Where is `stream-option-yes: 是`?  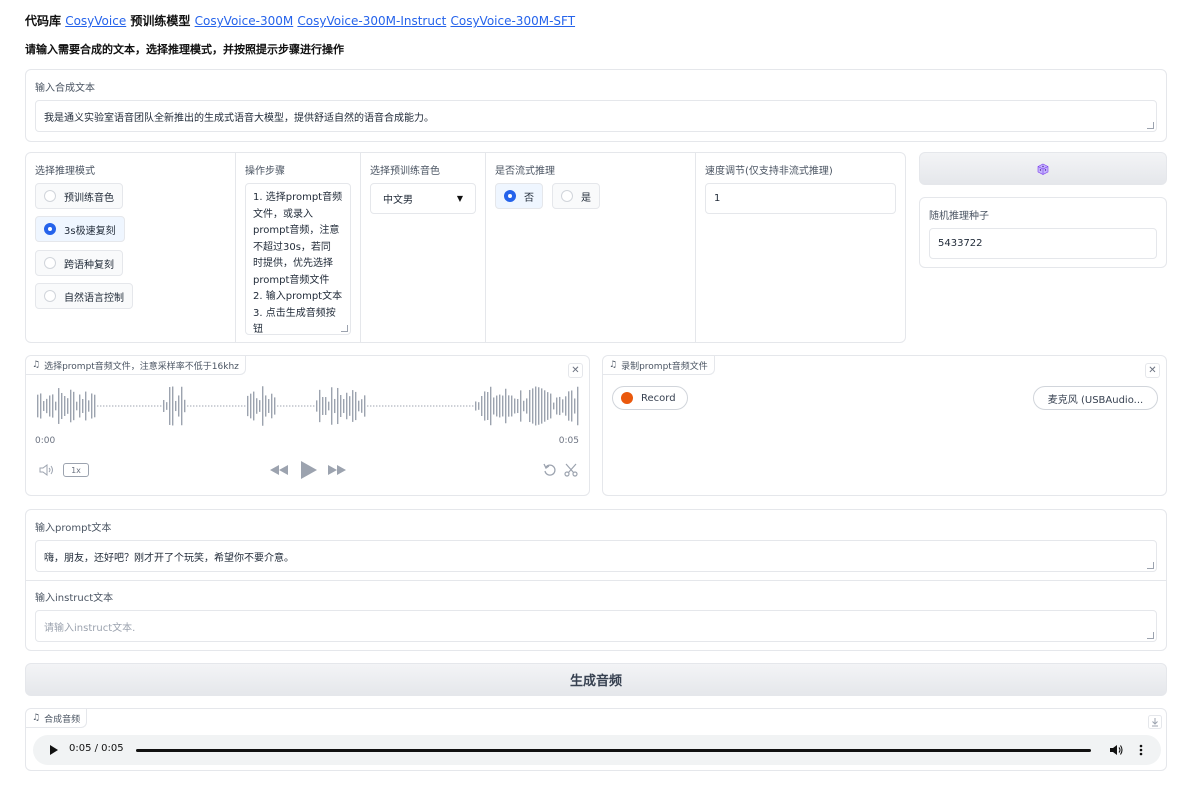 stream-option-yes: 是 is located at coordinates (576, 196).